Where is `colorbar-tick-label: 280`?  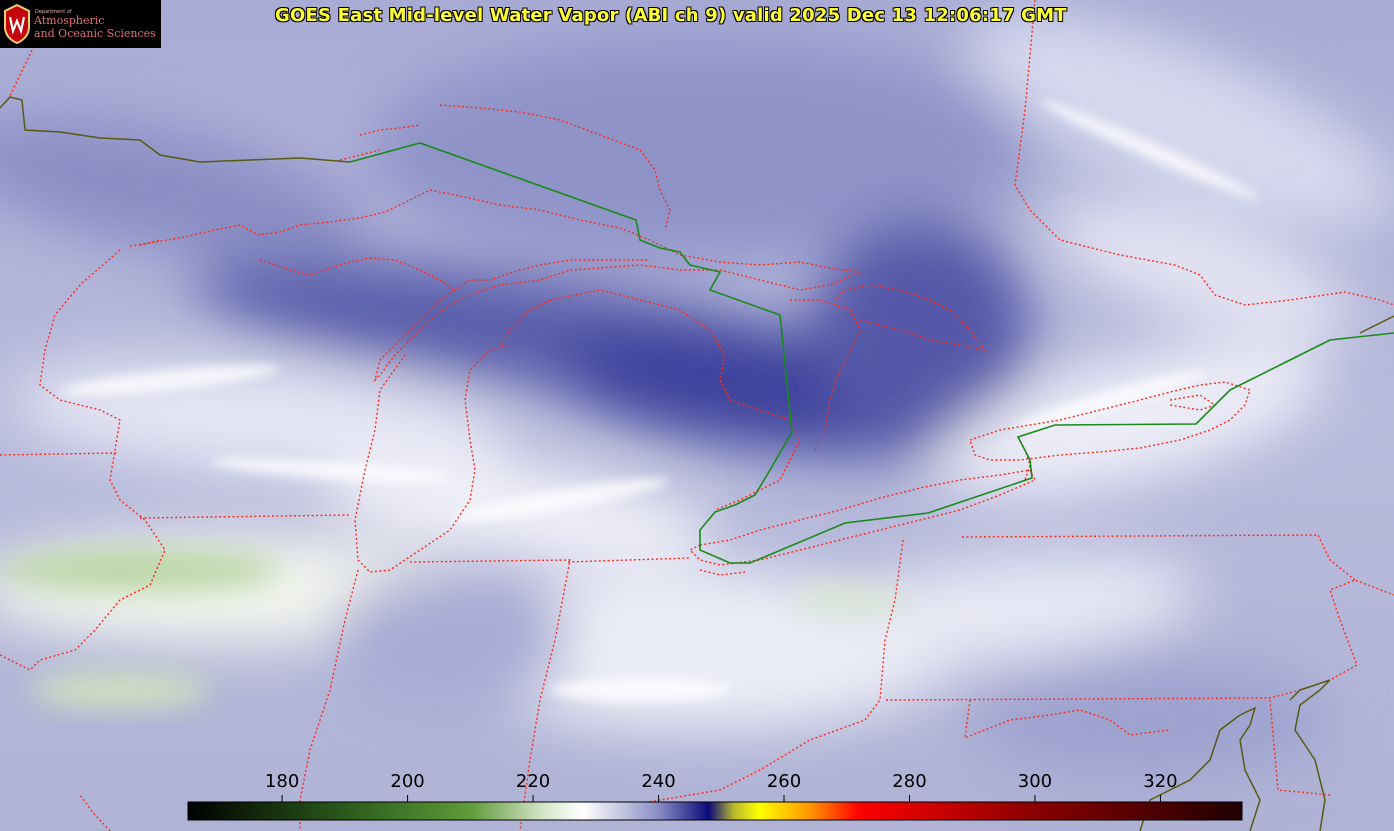
colorbar-tick-label: 280 is located at coordinates (909, 781).